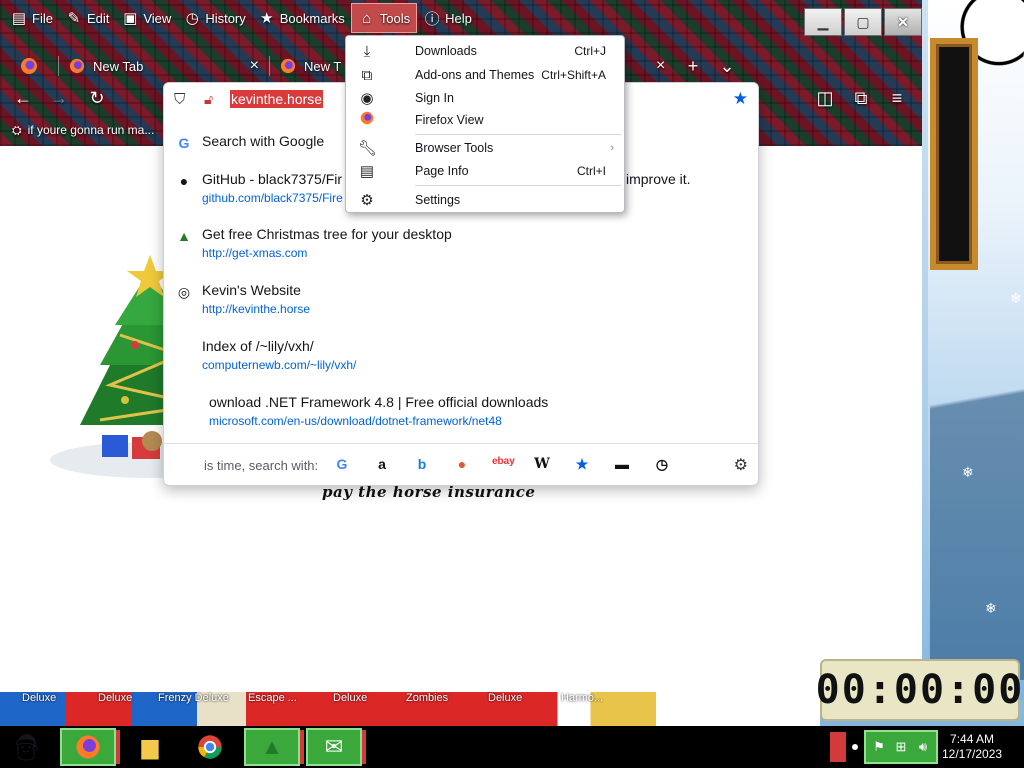 The image size is (1024, 768). Describe the element at coordinates (97, 98) in the screenshot. I see `reload-button: ↻` at that location.